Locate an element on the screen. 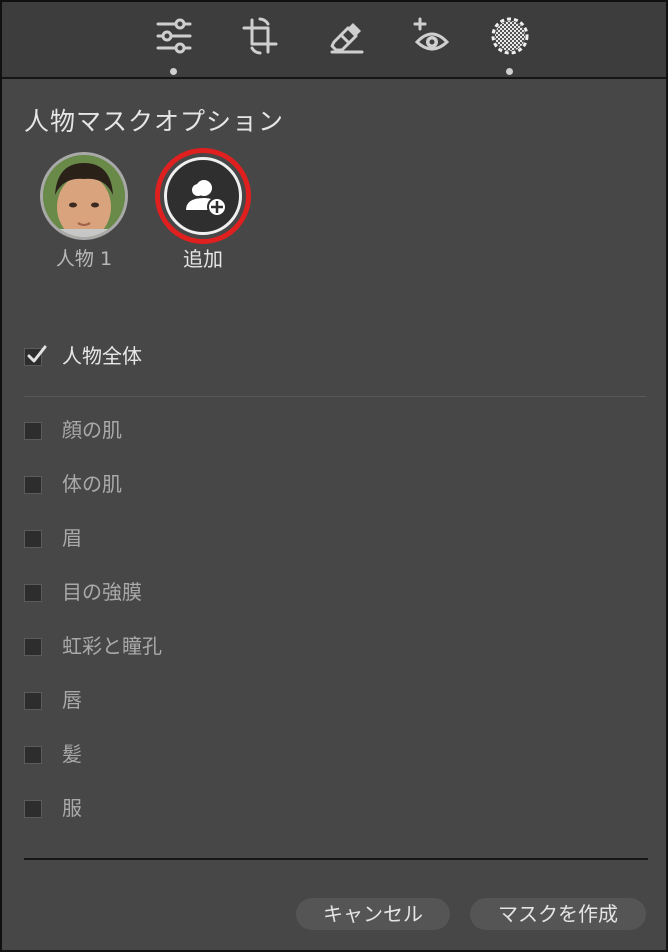 The height and width of the screenshot is (952, 668). option-entire-person: 人物全体 is located at coordinates (124, 357).